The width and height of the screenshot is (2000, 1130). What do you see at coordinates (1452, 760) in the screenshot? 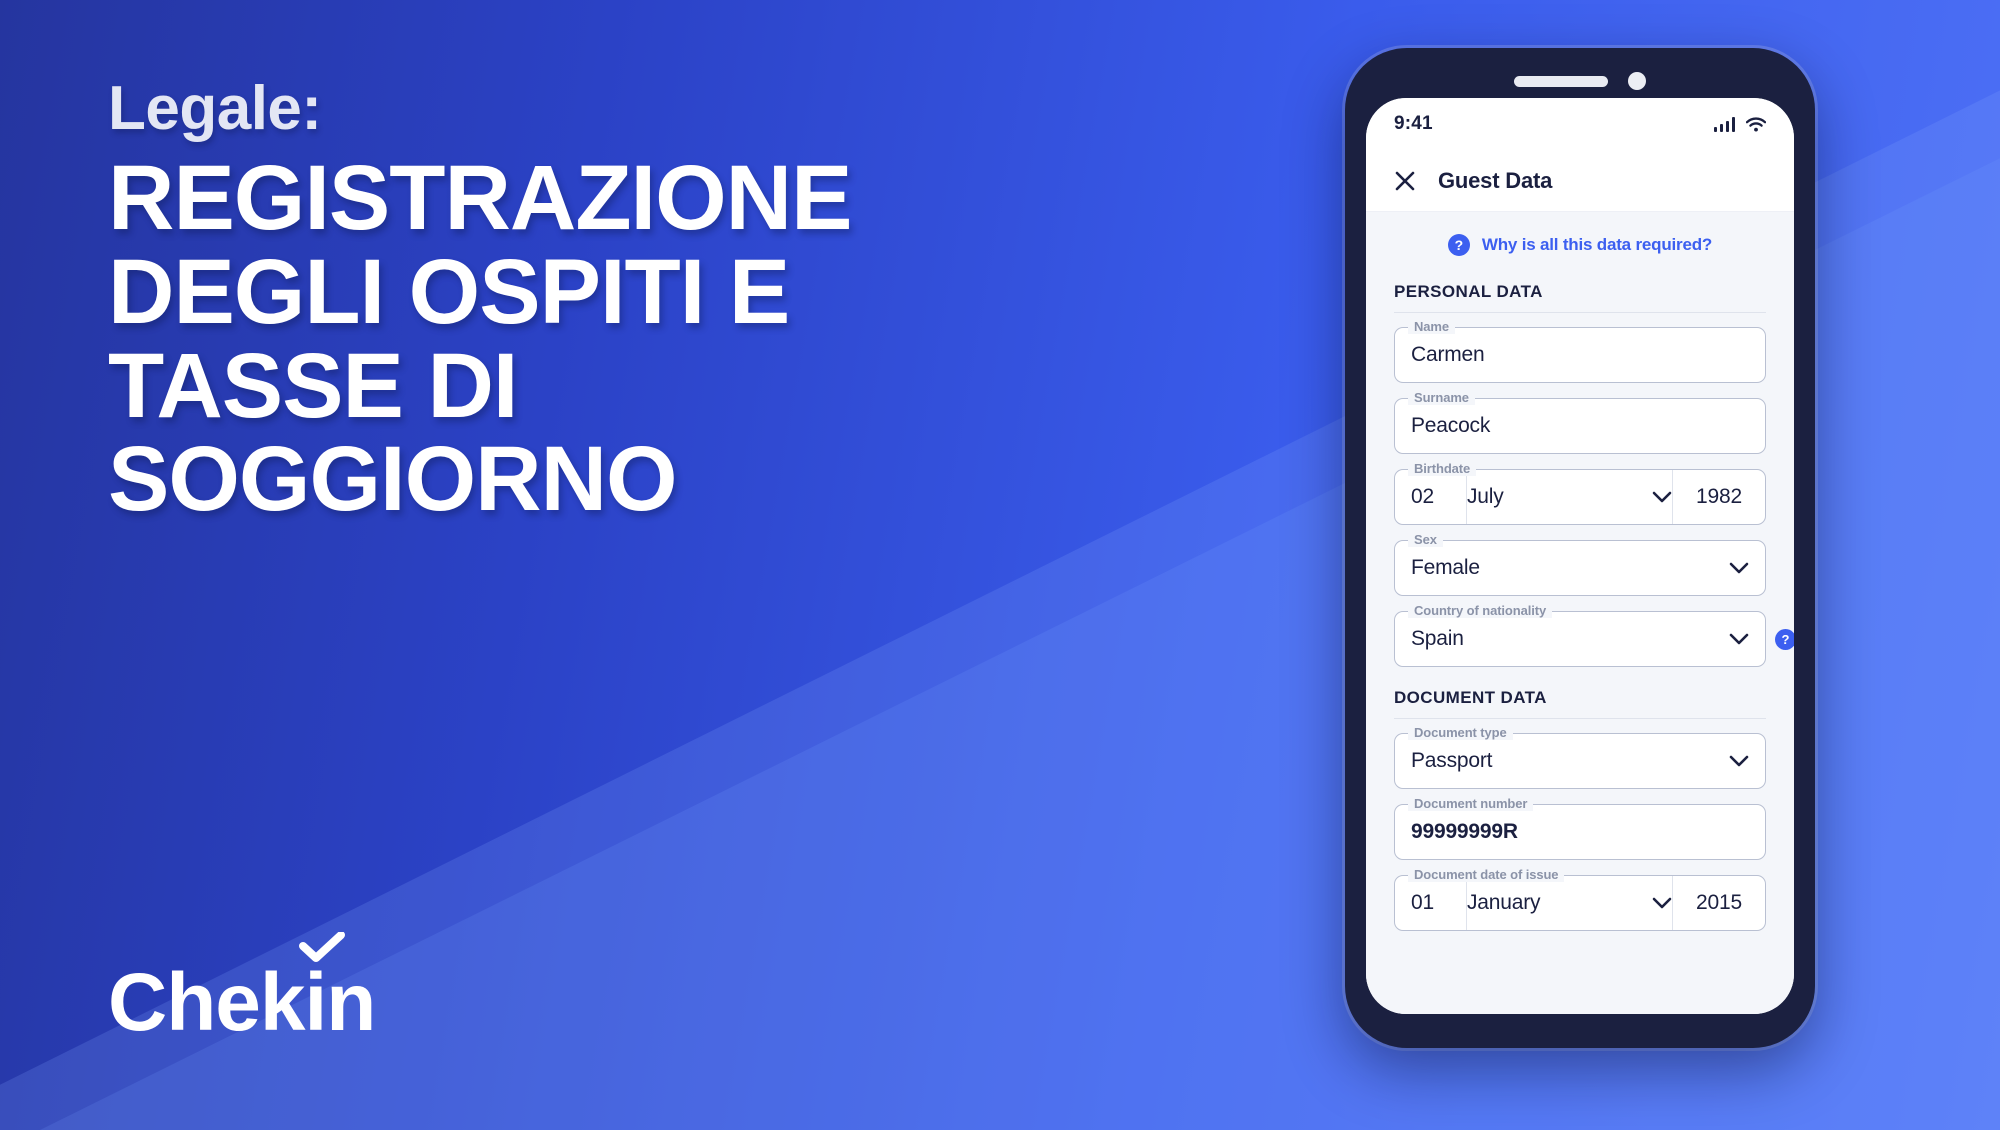
I see `document-type-value: Passport` at bounding box center [1452, 760].